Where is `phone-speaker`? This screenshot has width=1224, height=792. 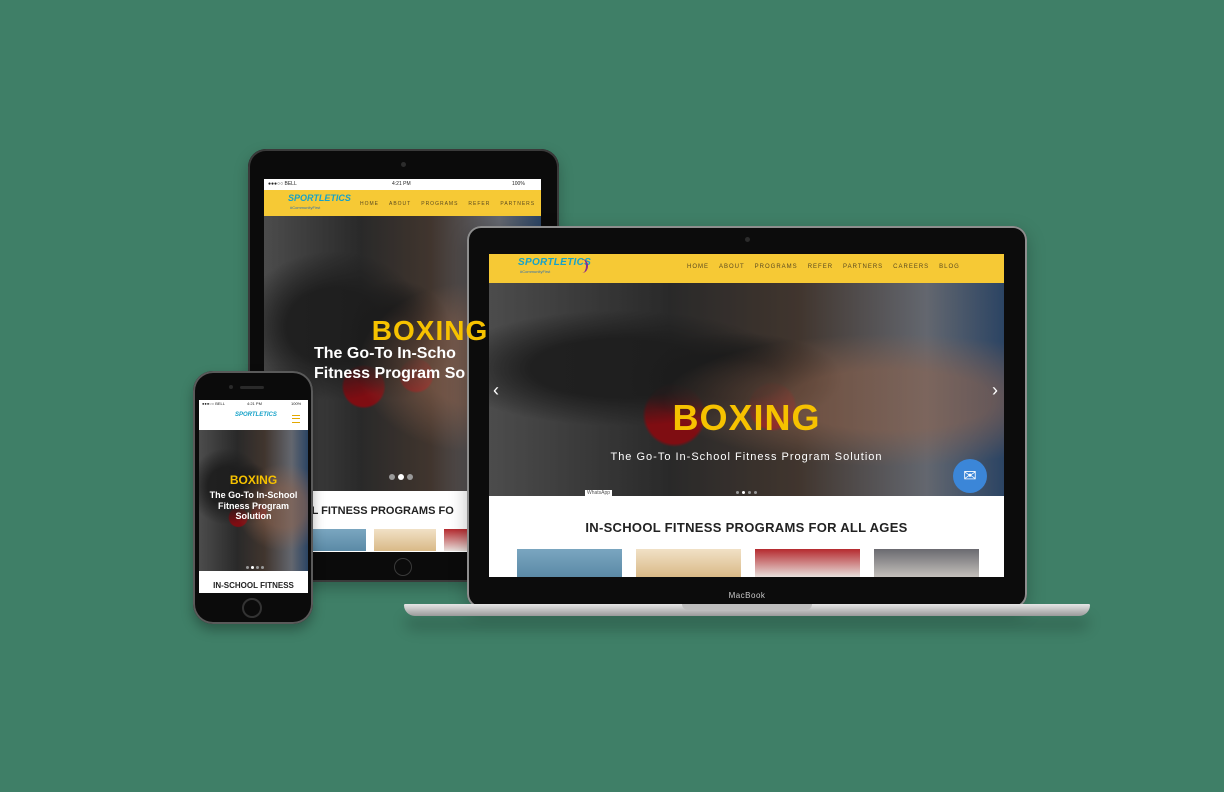
phone-speaker is located at coordinates (252, 387).